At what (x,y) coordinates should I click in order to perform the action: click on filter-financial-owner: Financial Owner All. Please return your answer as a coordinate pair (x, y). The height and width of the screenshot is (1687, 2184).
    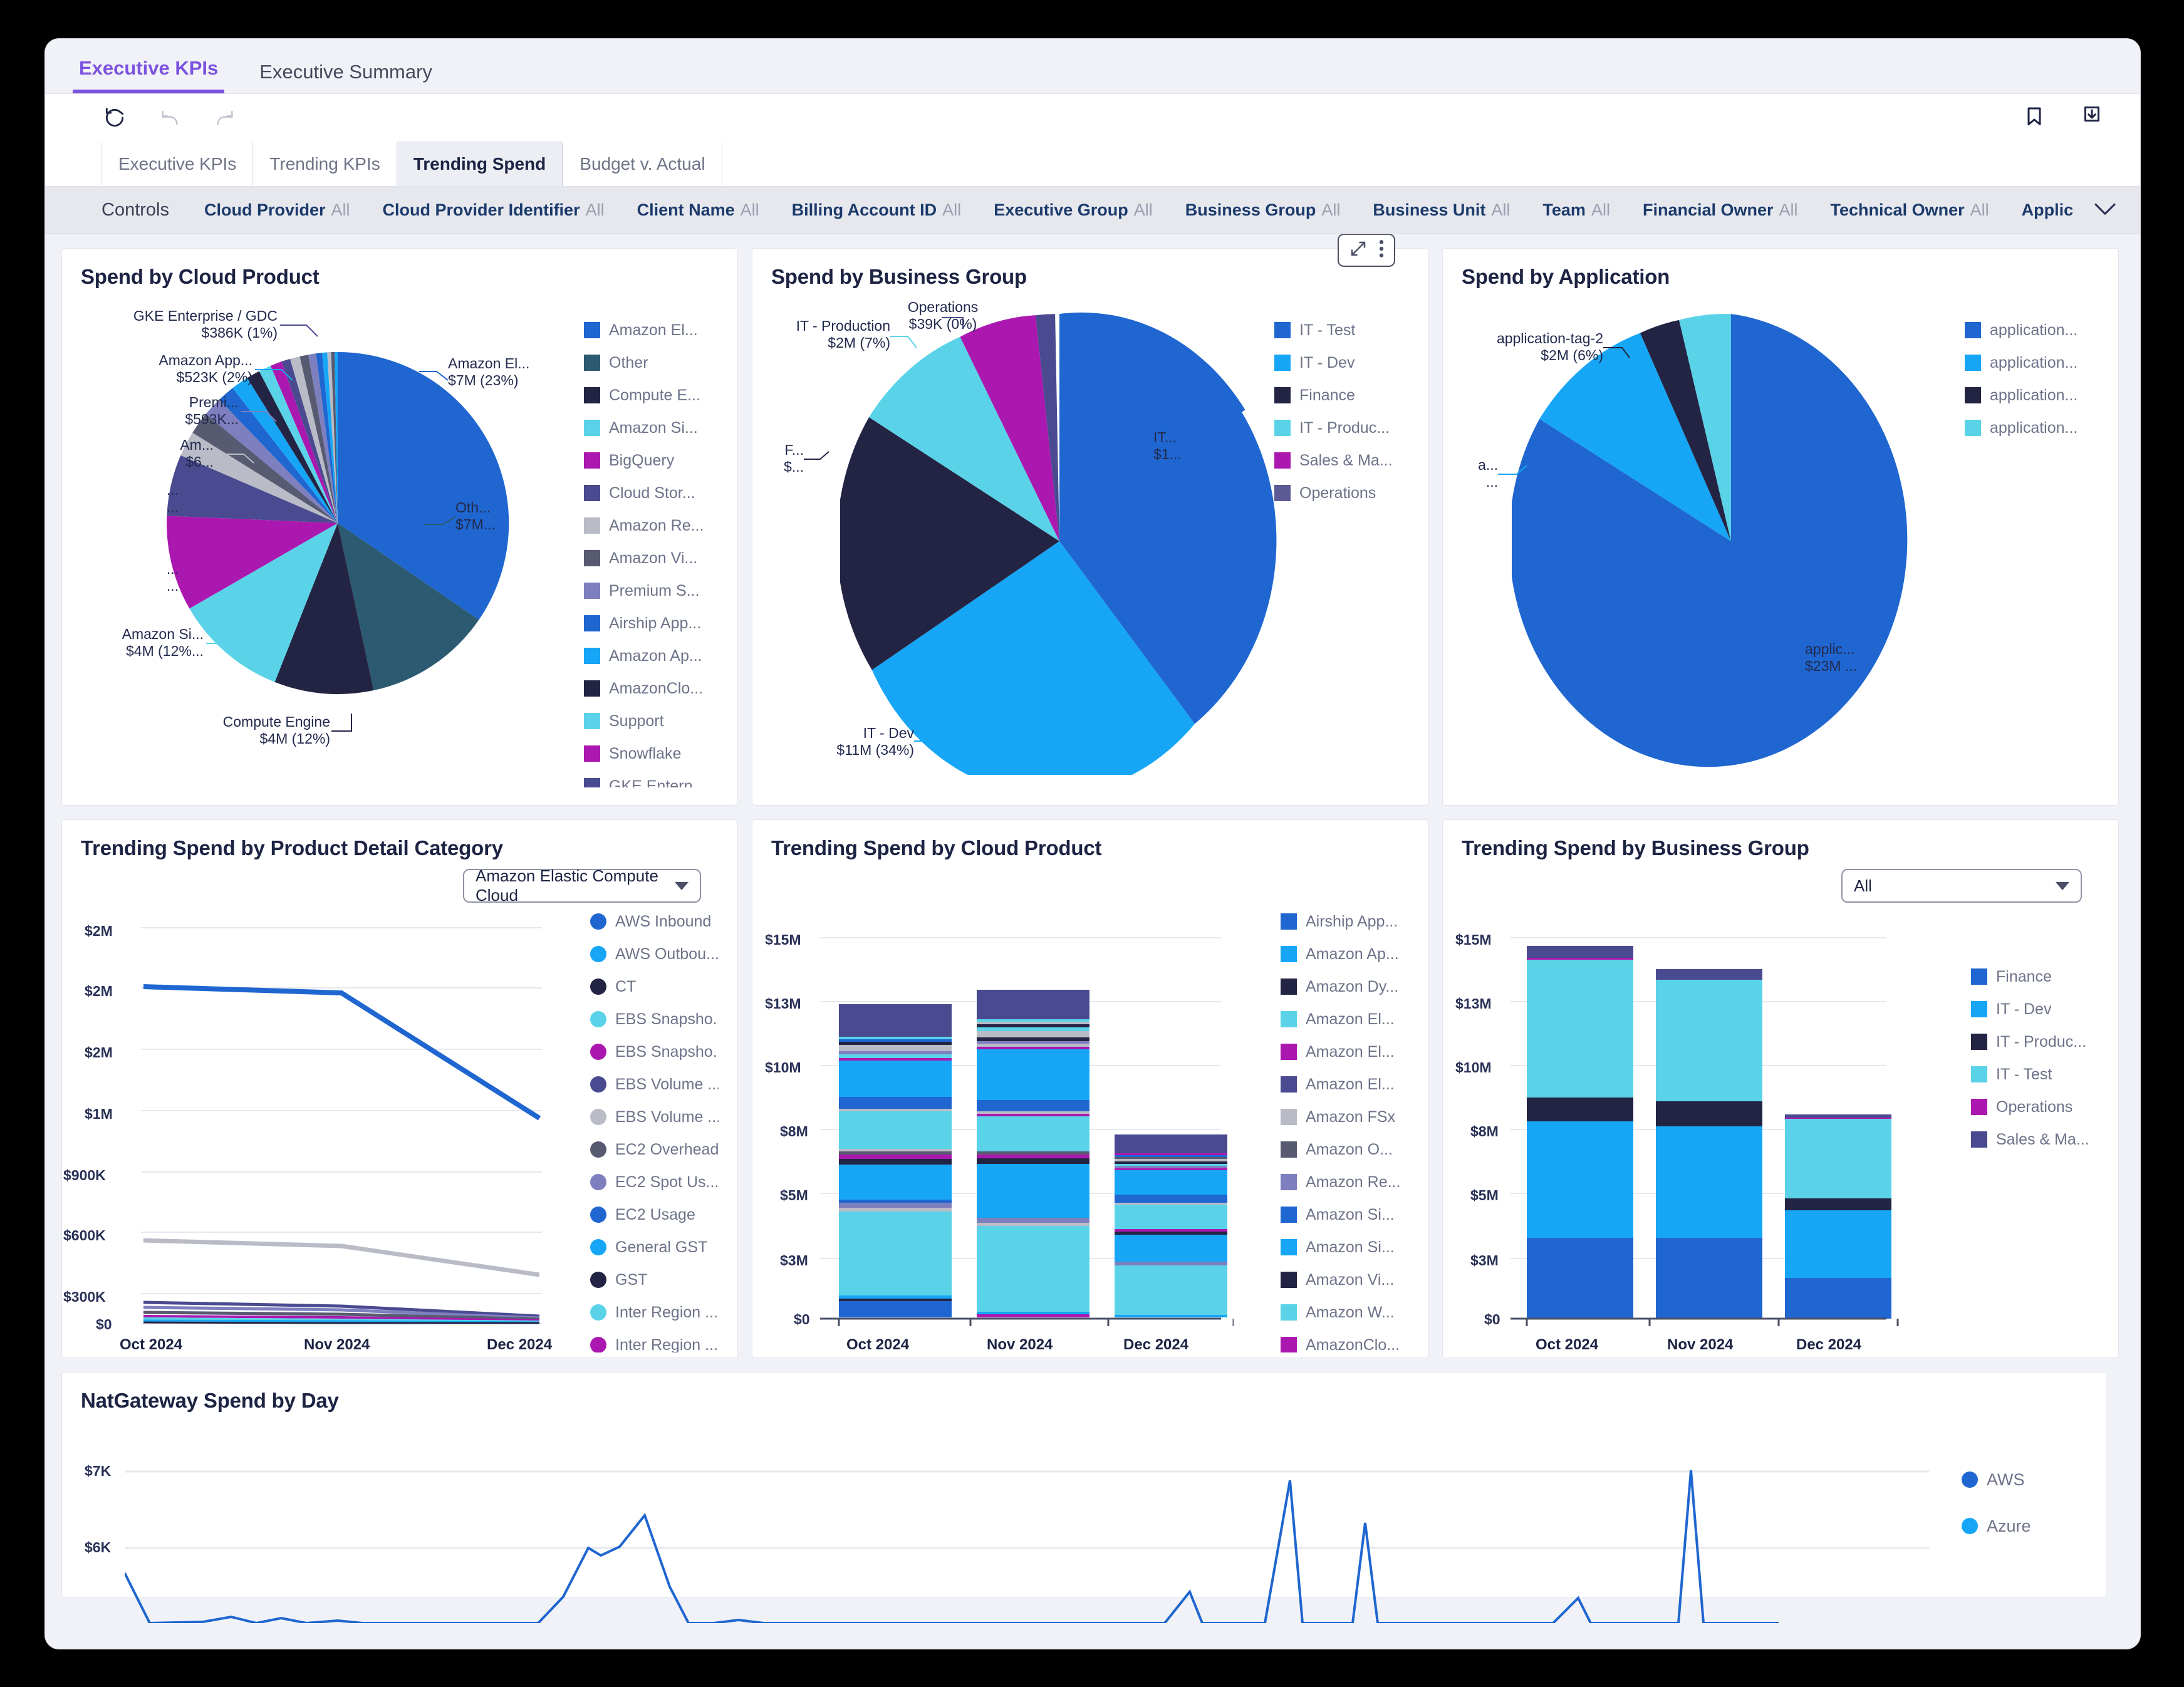
    Looking at the image, I should click on (1720, 210).